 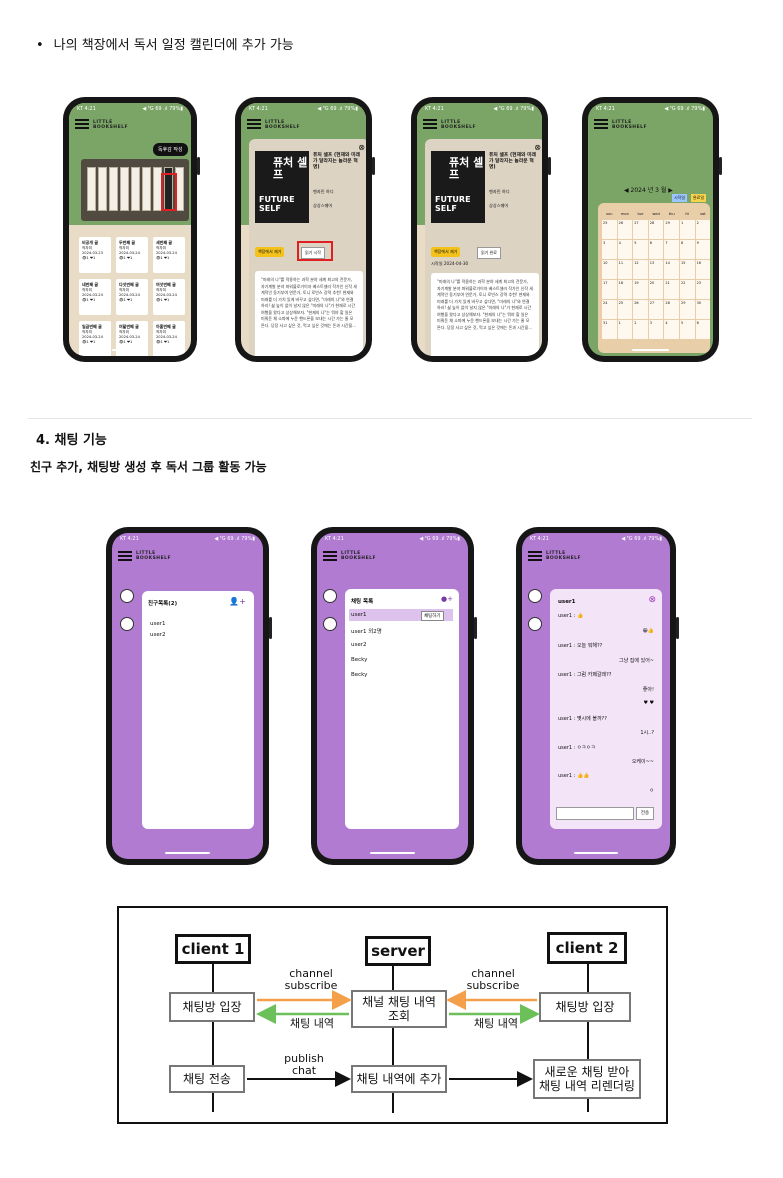 What do you see at coordinates (95, 338) in the screenshot?
I see `review-card: 일곱번째 글 작자미 2024-03-24 👁1 ❤1` at bounding box center [95, 338].